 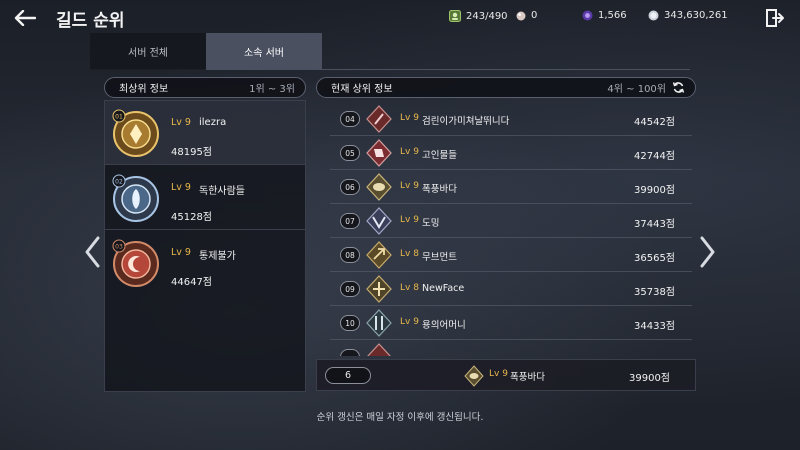 I want to click on purple-gem-count: 1,566, so click(x=604, y=15).